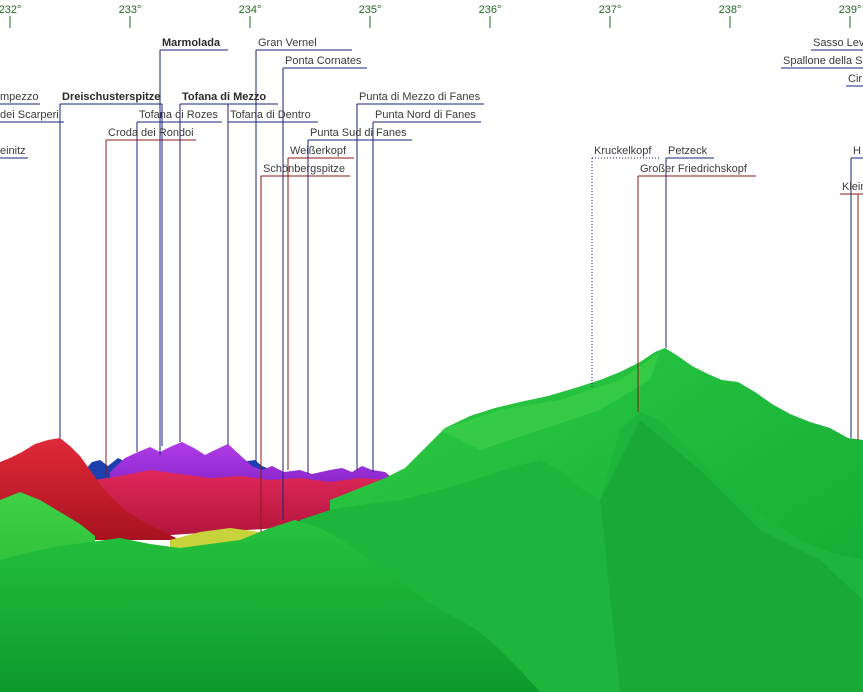 The height and width of the screenshot is (692, 863). I want to click on peak-label: Punta Nord di Fanes, so click(425, 115).